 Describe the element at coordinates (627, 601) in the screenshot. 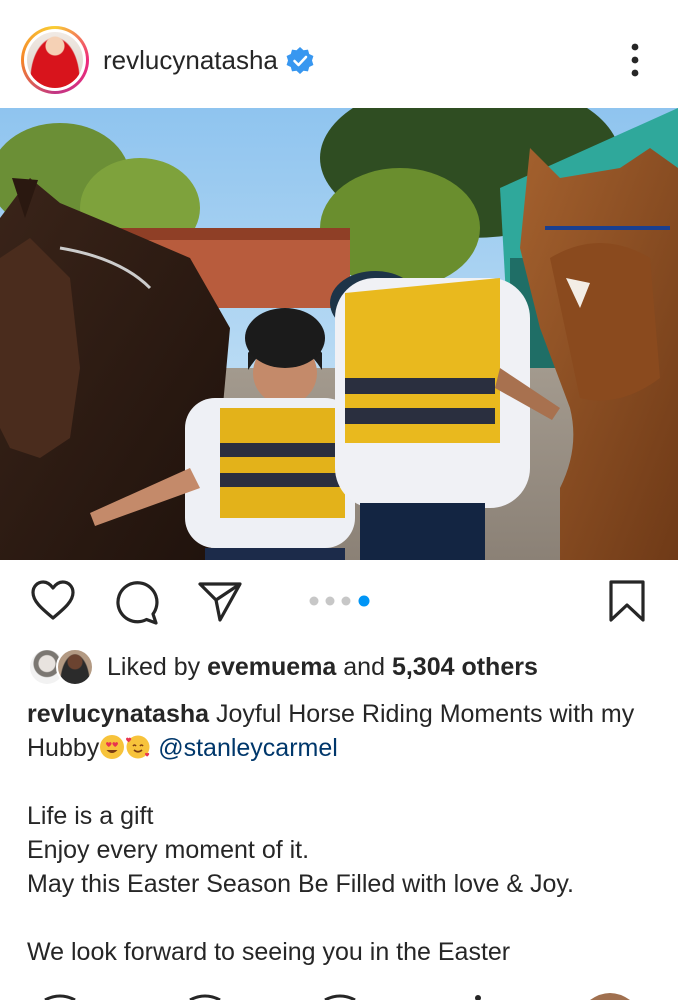

I see `bookmark-icon` at that location.